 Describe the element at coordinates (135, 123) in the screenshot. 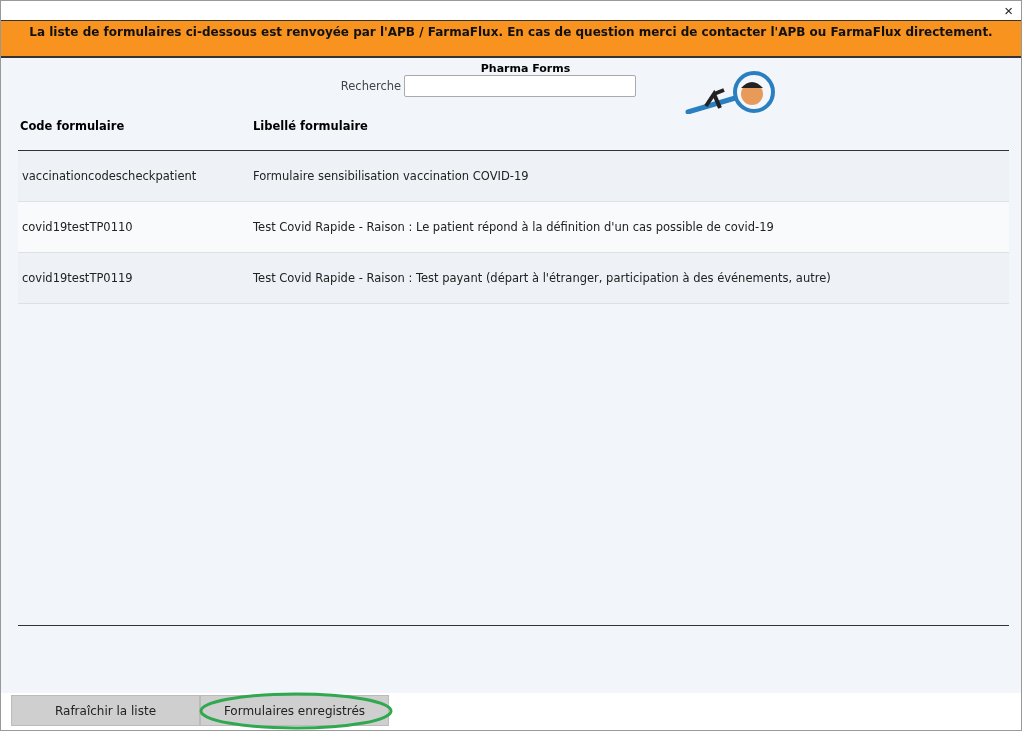

I see `column-header: Code formulaire` at that location.